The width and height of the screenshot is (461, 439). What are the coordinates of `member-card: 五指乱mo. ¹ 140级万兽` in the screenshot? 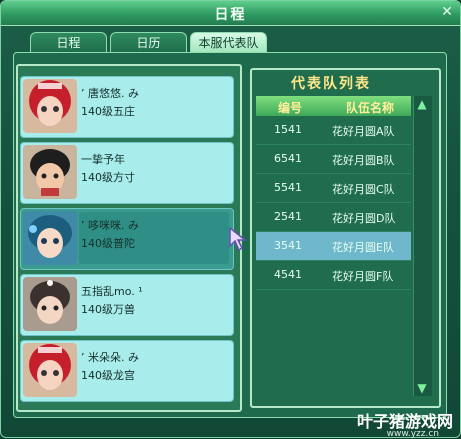 It's located at (127, 305).